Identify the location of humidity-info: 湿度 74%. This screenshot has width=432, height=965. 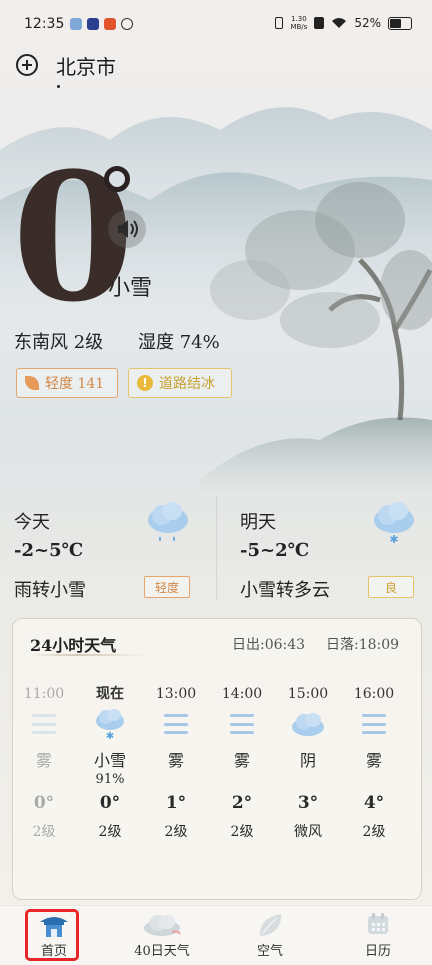
(179, 342).